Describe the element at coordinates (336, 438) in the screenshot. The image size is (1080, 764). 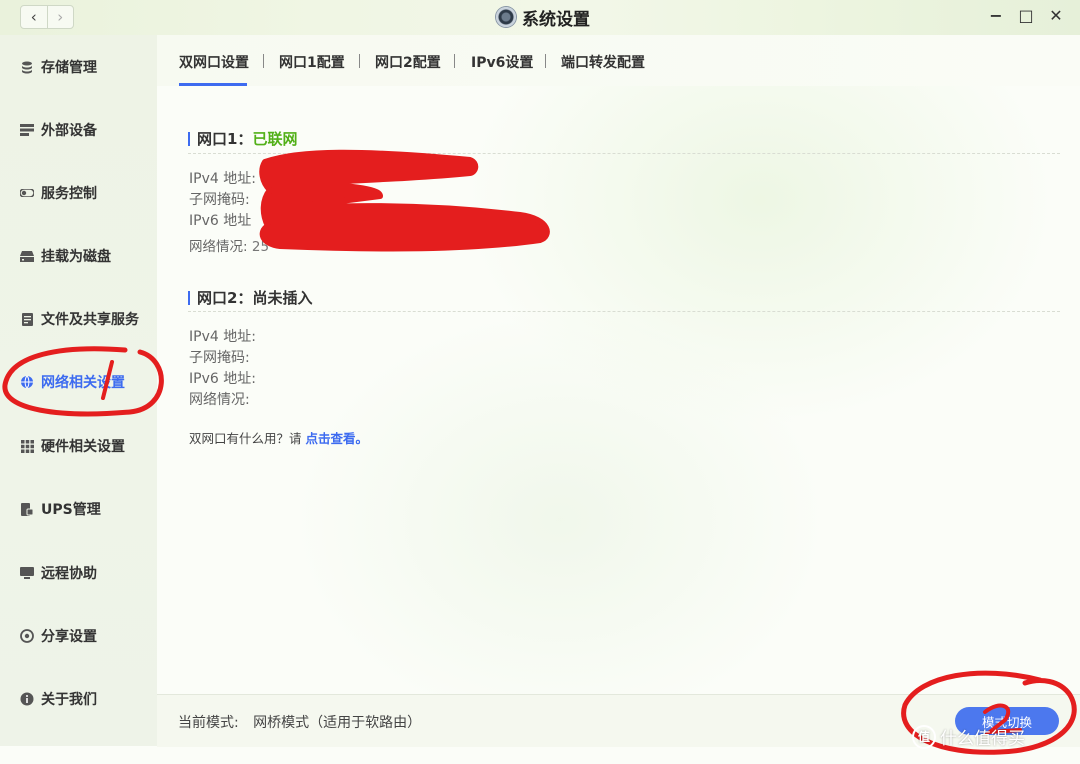
I see `help-link: 点击查看。` at that location.